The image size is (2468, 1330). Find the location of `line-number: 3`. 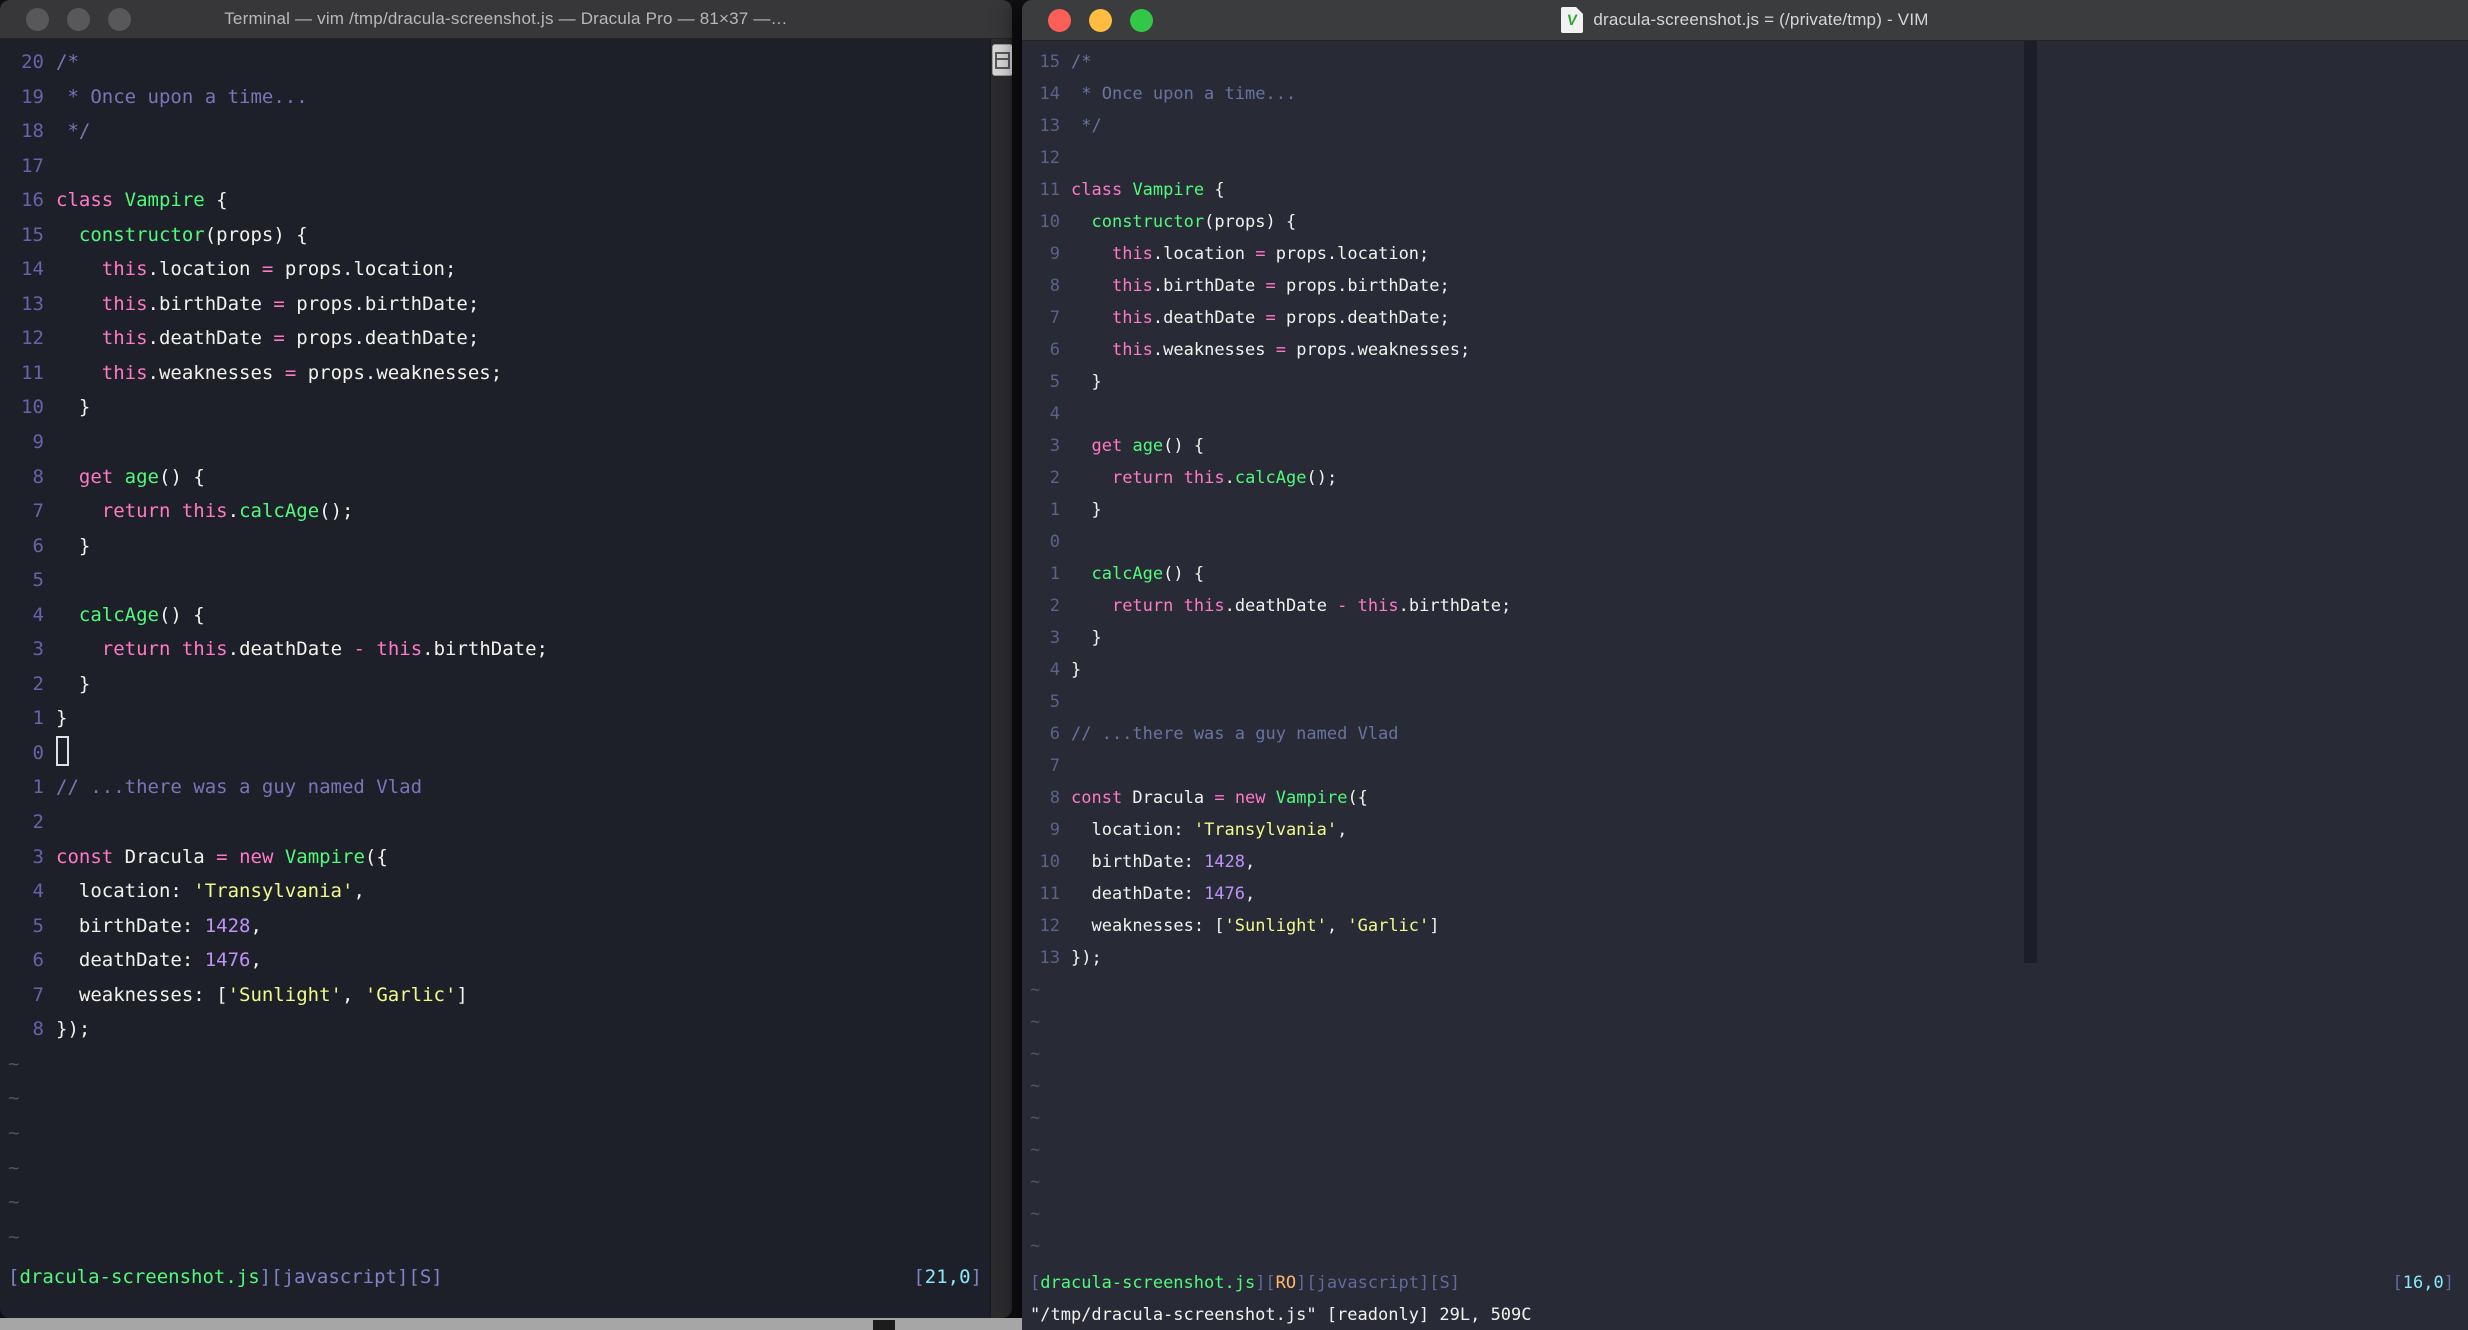

line-number: 3 is located at coordinates (38, 856).